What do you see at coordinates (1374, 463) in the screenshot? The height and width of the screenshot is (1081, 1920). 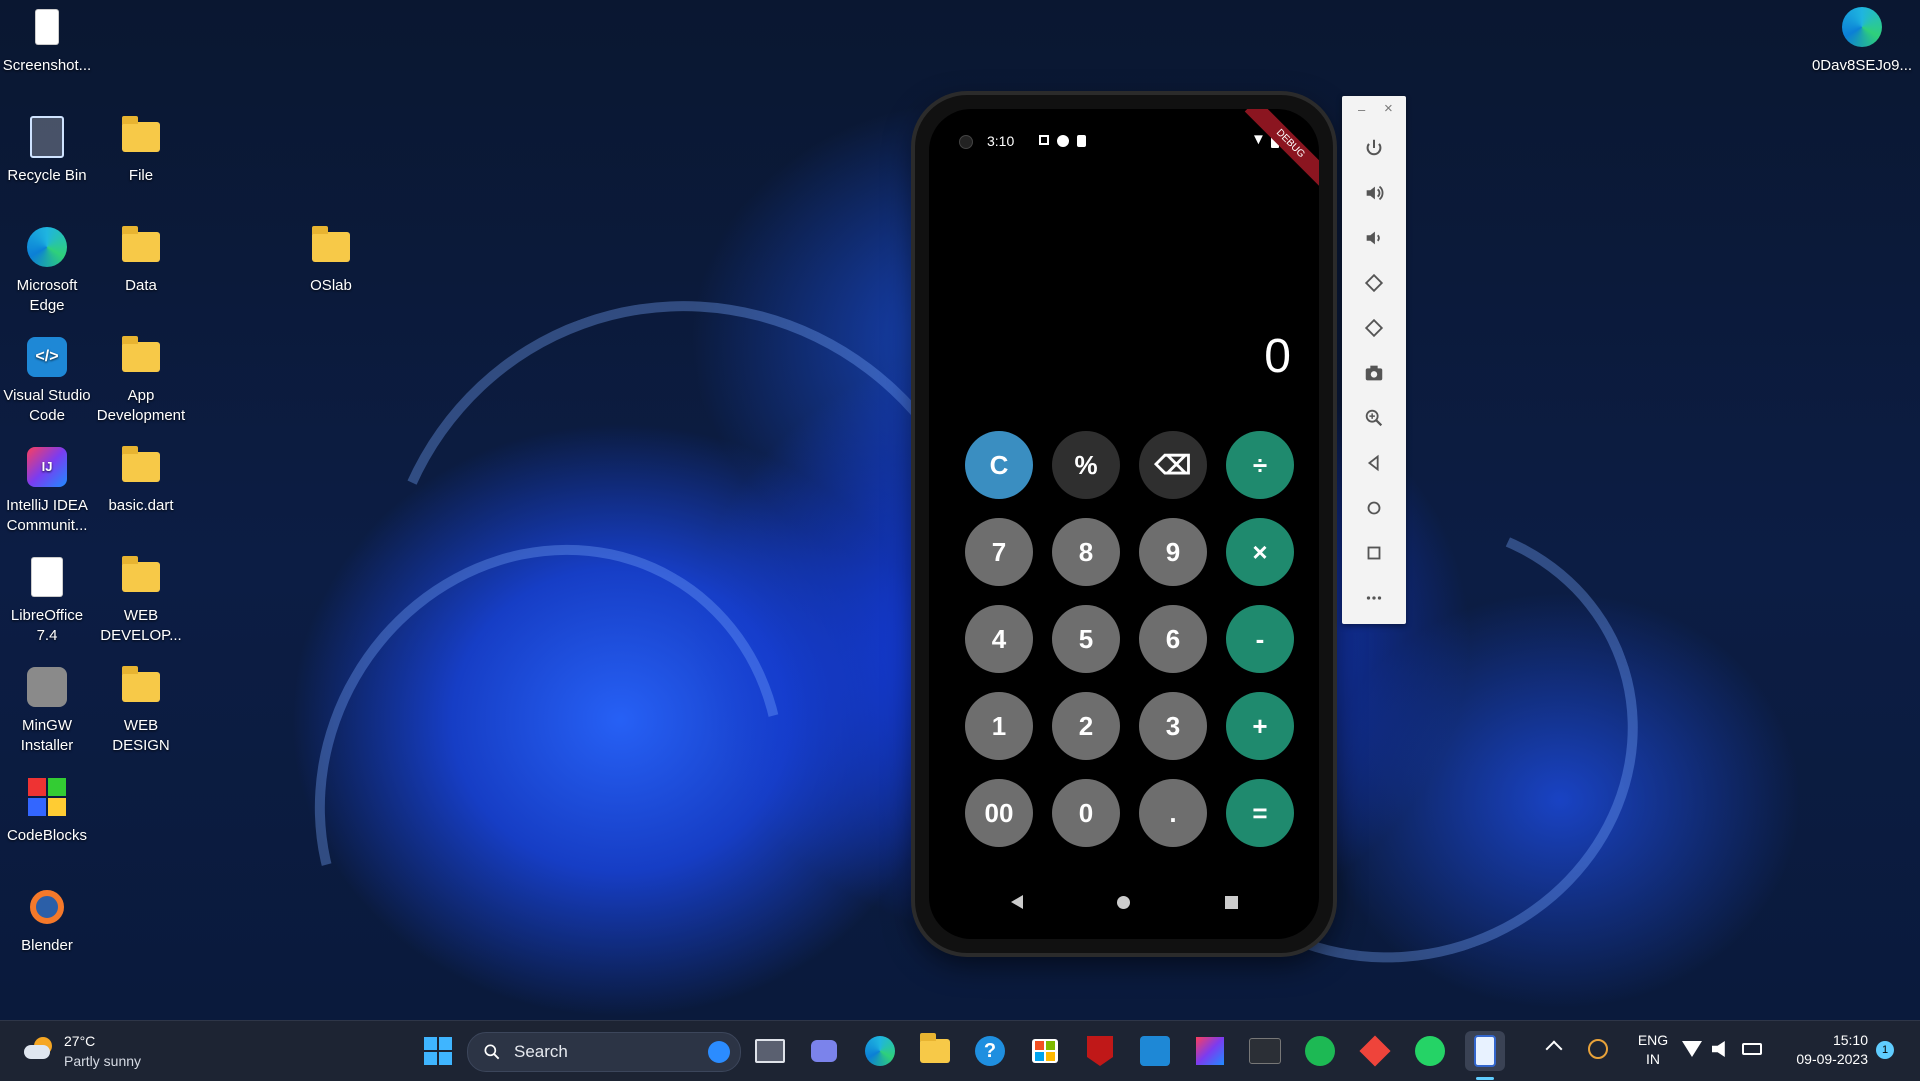 I see `back-icon` at bounding box center [1374, 463].